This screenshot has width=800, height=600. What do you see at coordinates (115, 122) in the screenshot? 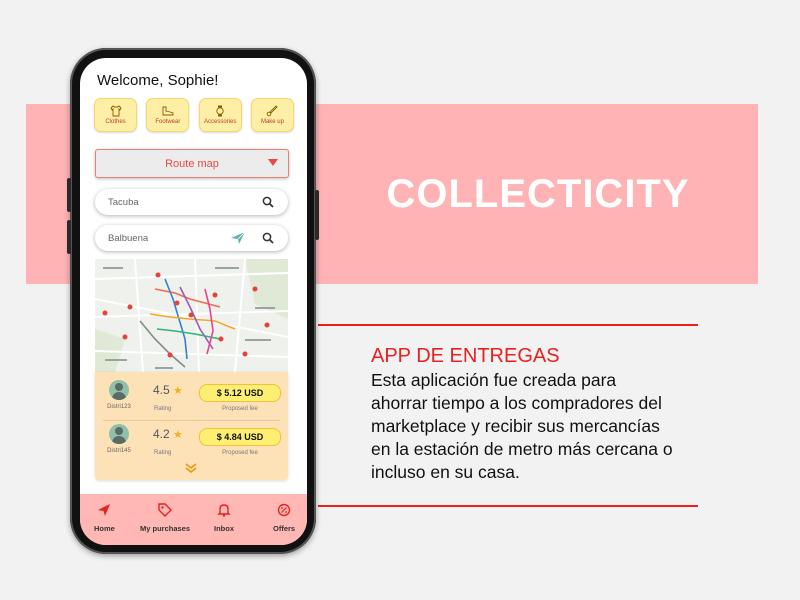
I see `category-label: Clothes` at bounding box center [115, 122].